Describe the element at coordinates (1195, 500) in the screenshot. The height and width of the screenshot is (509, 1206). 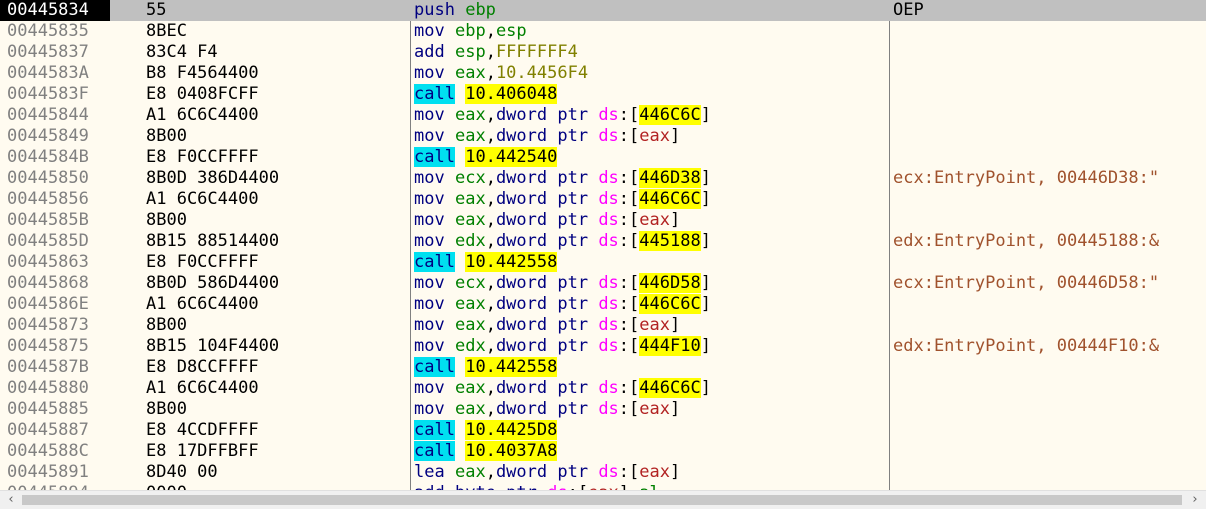
I see `scroll-right-icon: ›` at that location.